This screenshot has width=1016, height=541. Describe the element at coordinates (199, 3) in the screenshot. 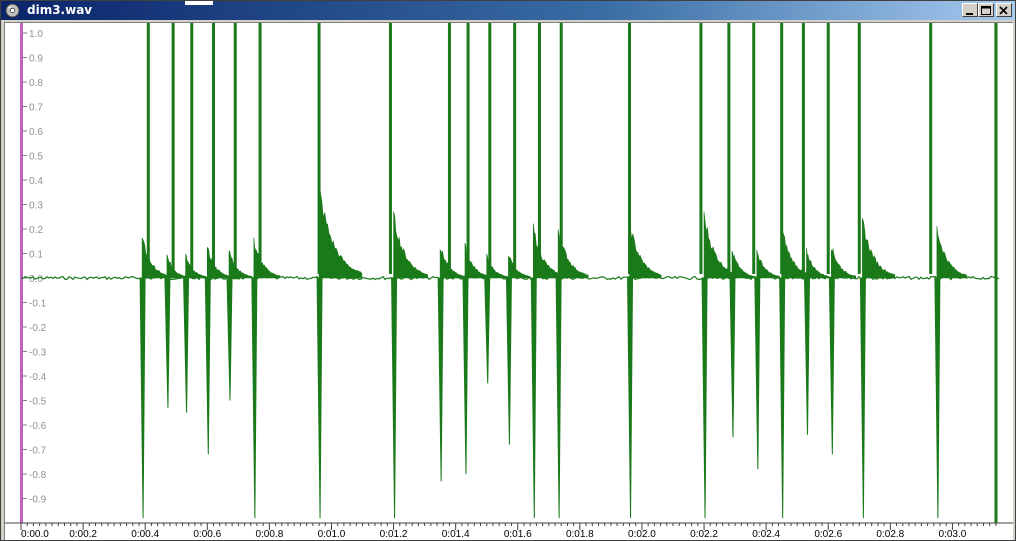

I see `title-bar-highlight` at that location.